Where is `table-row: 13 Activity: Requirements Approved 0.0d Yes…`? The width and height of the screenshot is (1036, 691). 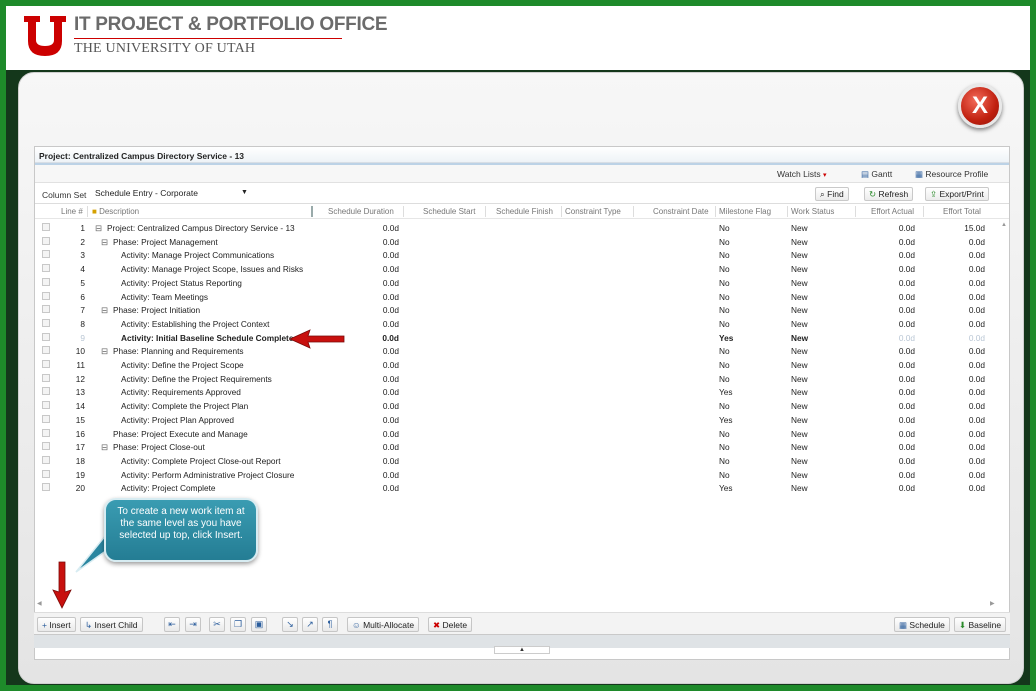
table-row: 13 Activity: Requirements Approved 0.0d Yes… is located at coordinates (522, 392).